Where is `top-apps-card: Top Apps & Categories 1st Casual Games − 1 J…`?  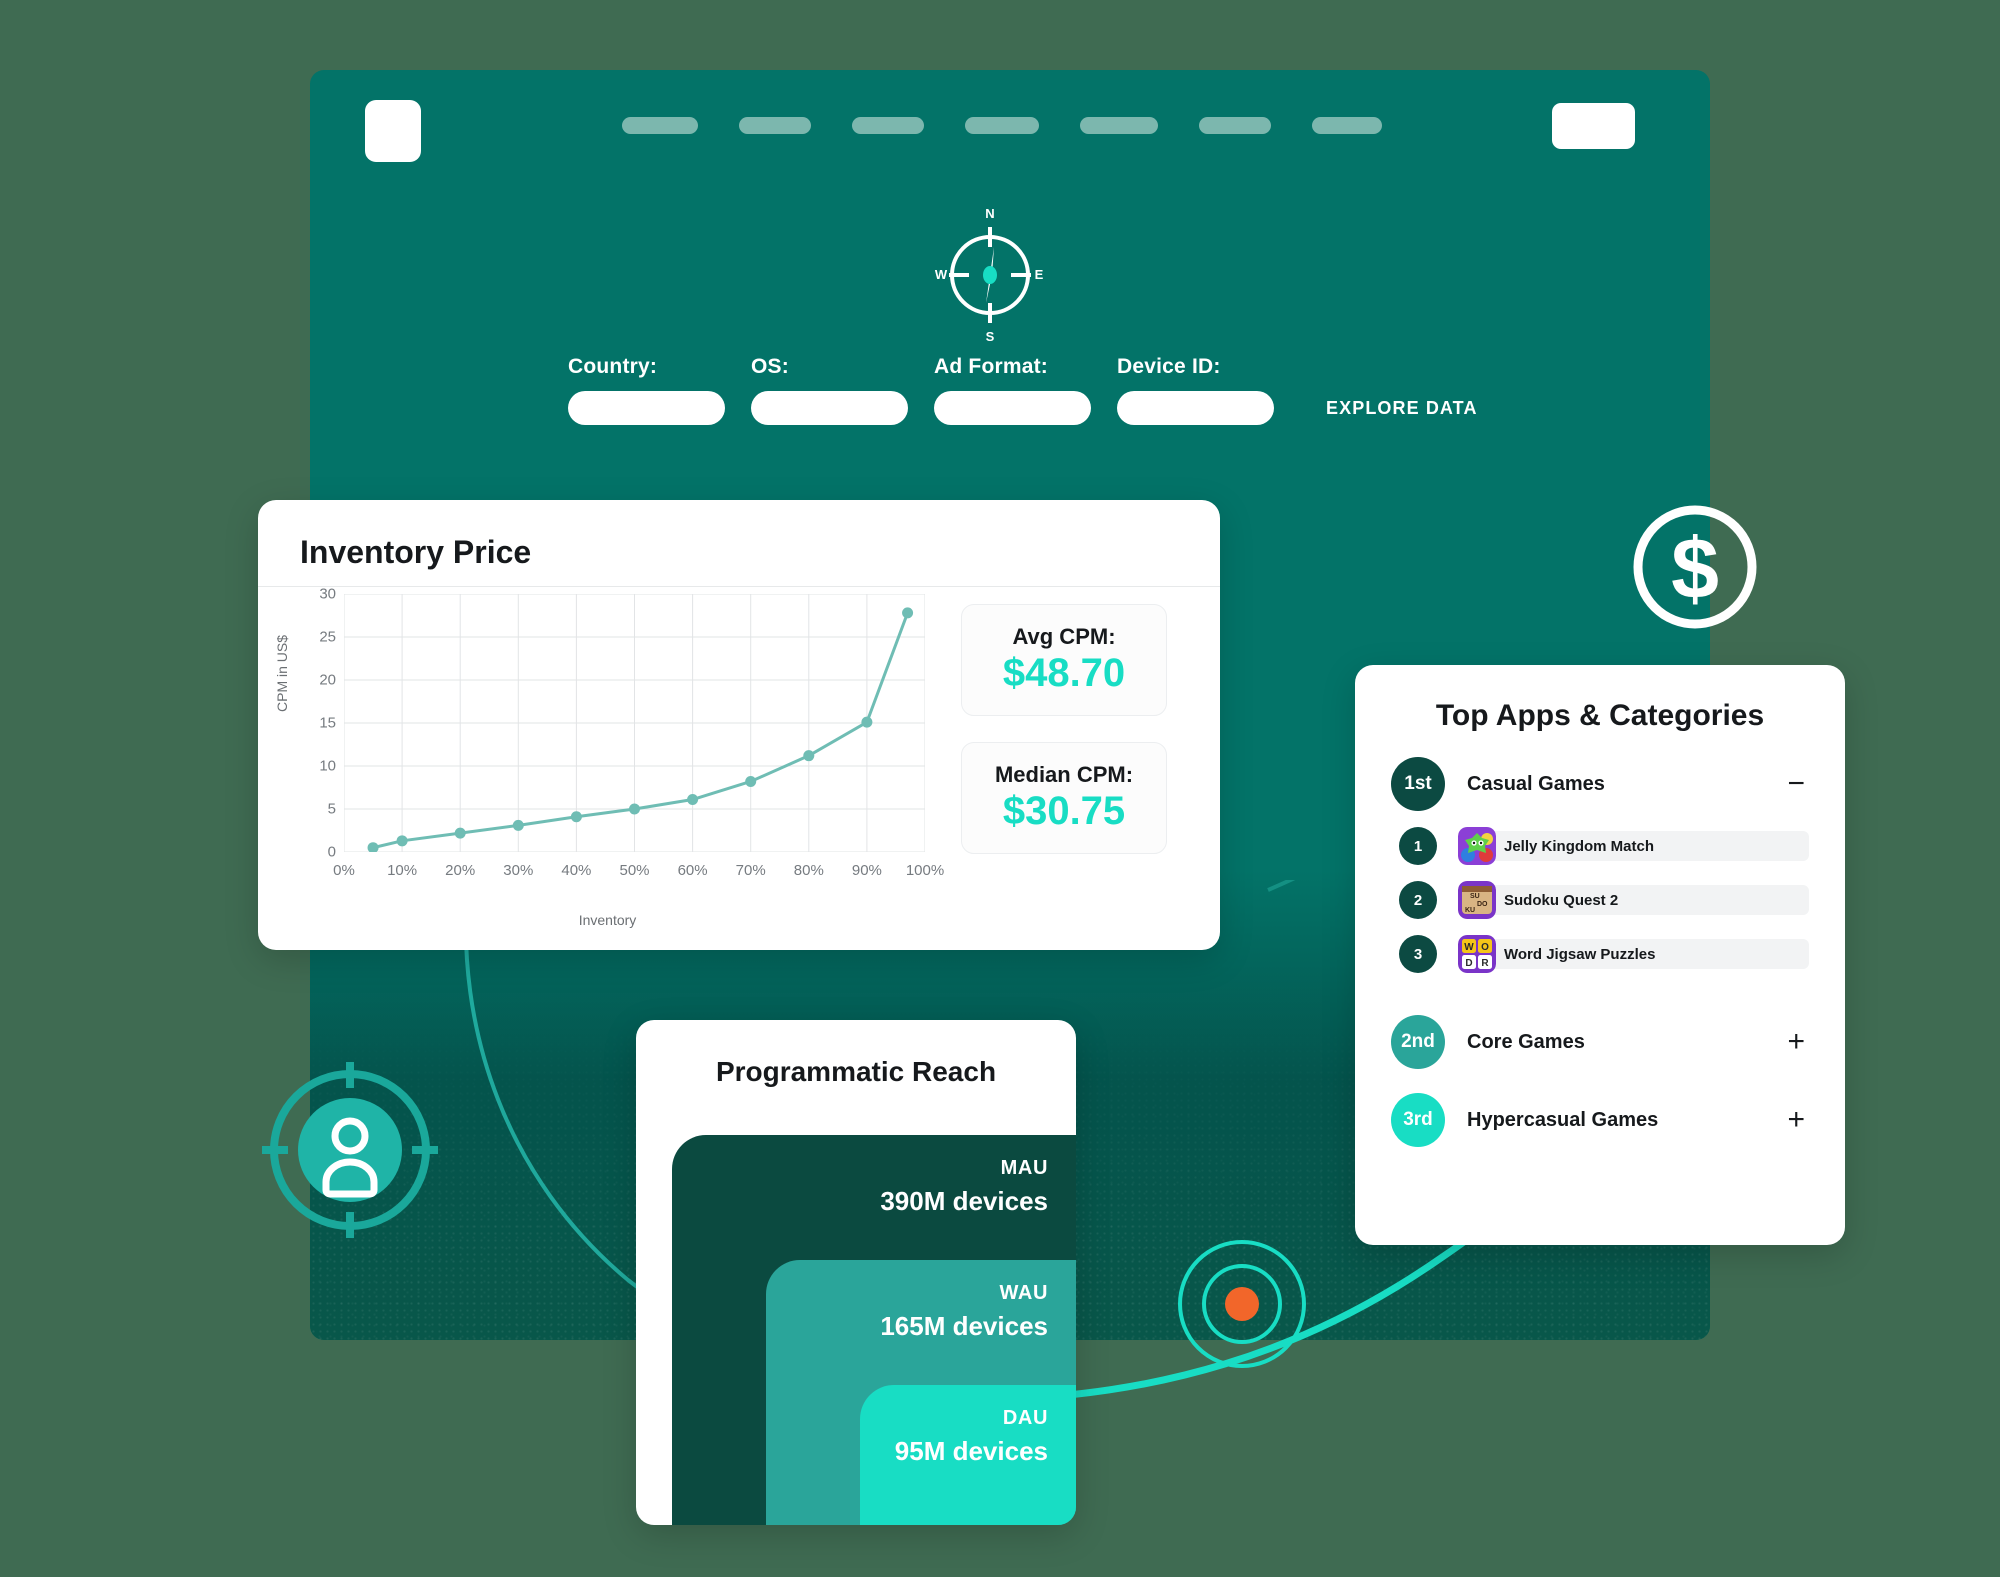
top-apps-card: Top Apps & Categories 1st Casual Games − 1 J… is located at coordinates (1600, 955).